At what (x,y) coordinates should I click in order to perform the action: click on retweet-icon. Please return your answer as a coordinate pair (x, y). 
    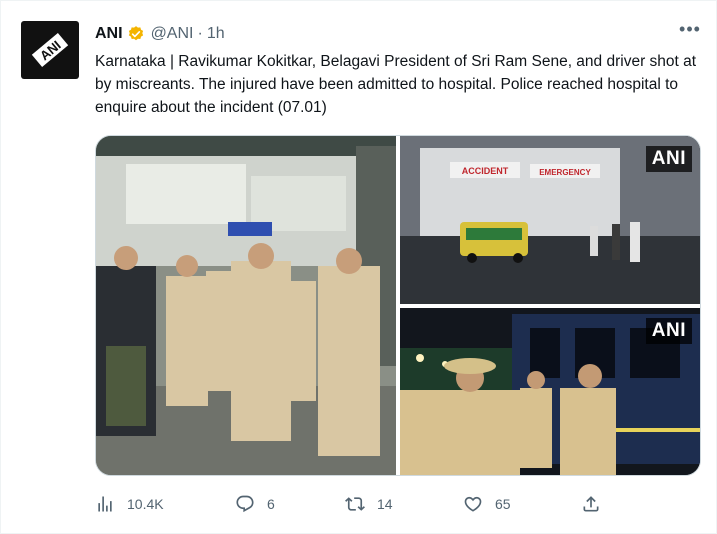
    Looking at the image, I should click on (355, 504).